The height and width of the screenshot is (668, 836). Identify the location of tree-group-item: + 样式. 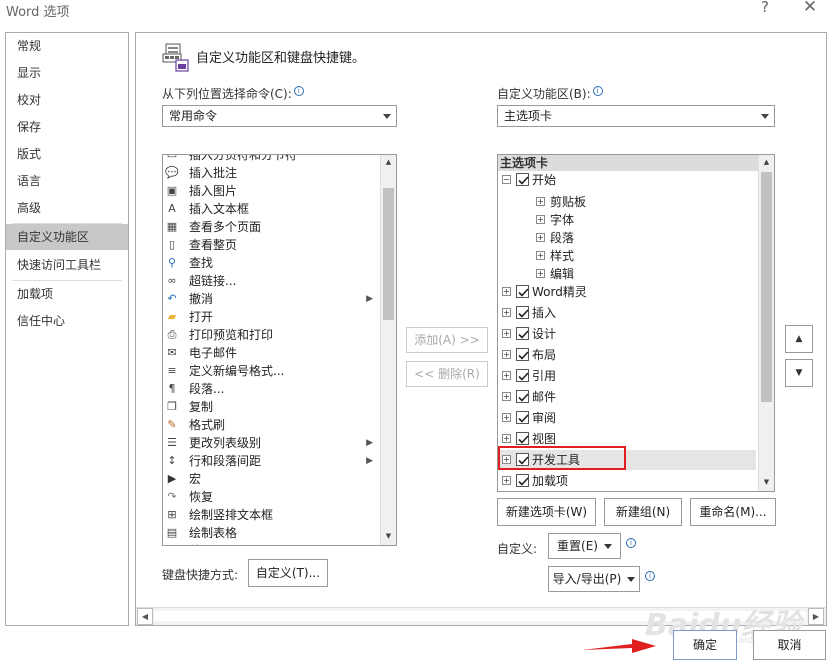
(627, 256).